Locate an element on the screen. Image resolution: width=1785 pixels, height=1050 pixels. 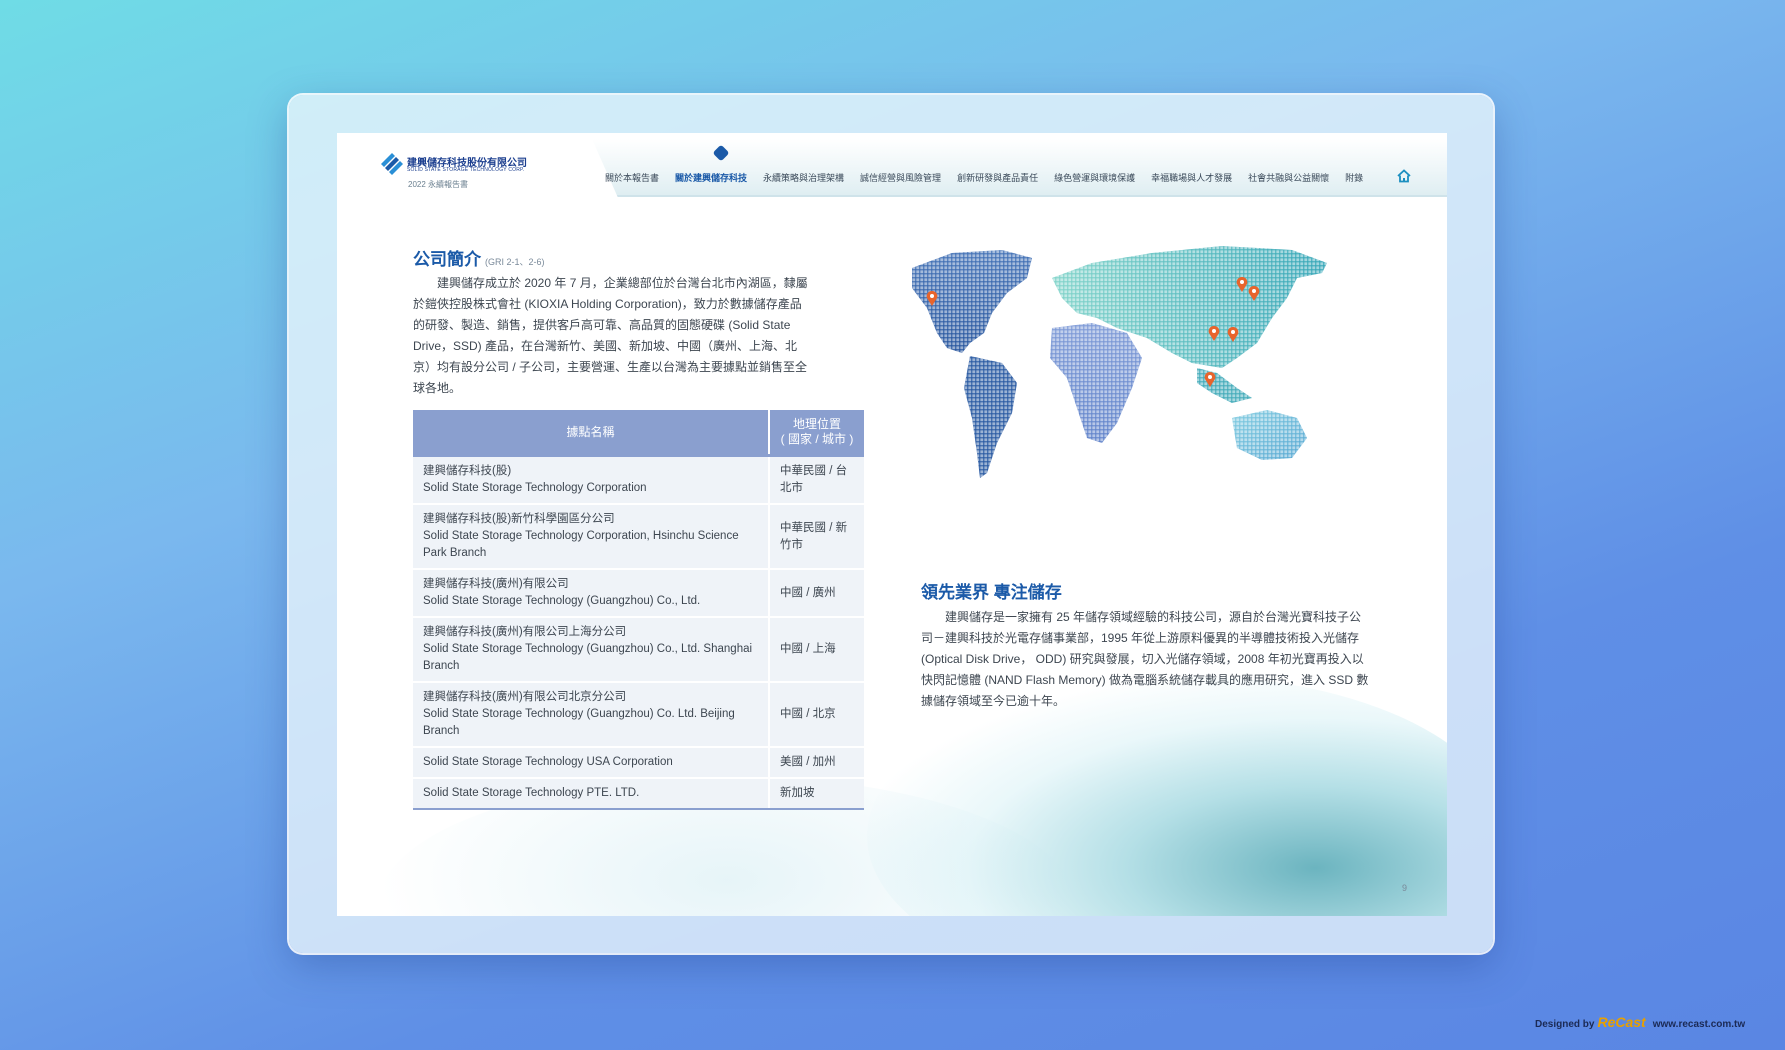
site-location: 中國 / 上海 is located at coordinates (816, 649).